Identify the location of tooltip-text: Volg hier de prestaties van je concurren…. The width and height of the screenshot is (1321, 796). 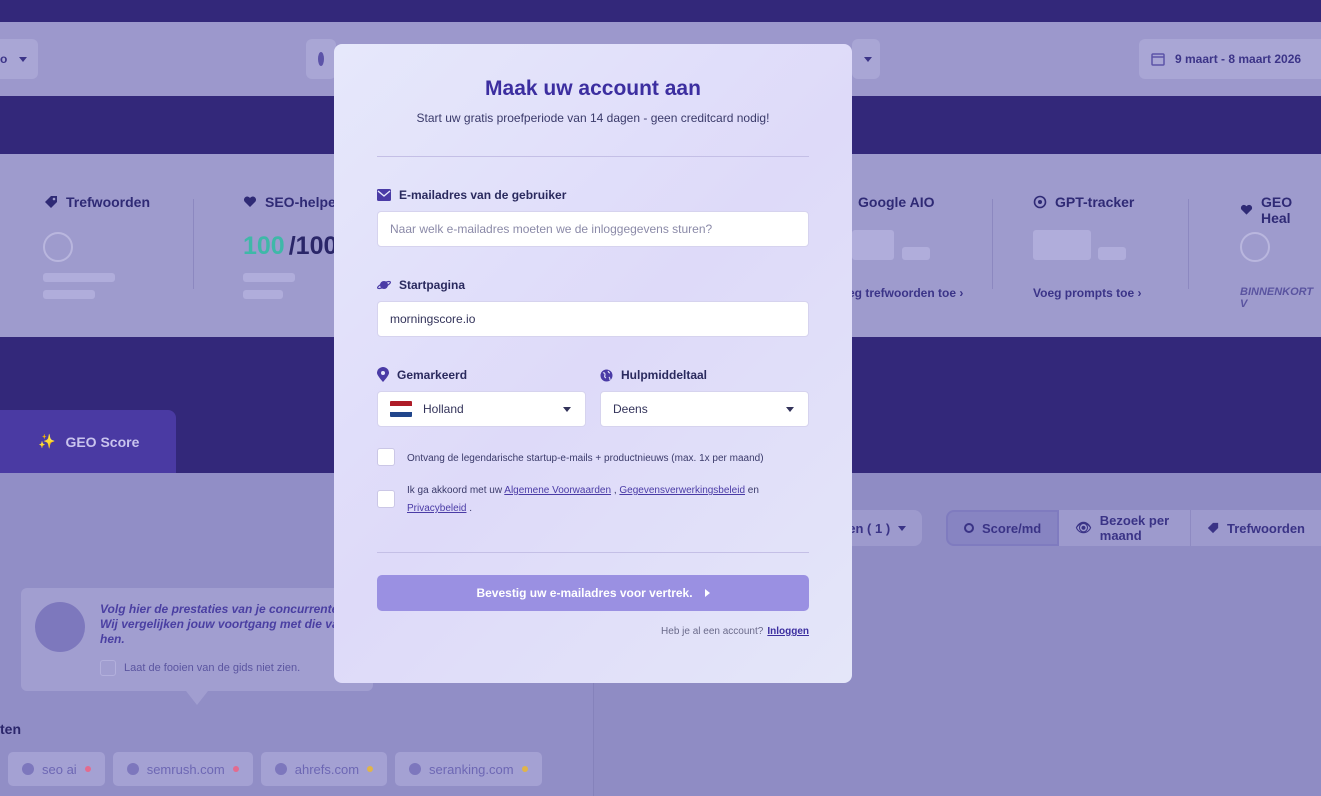
(225, 624).